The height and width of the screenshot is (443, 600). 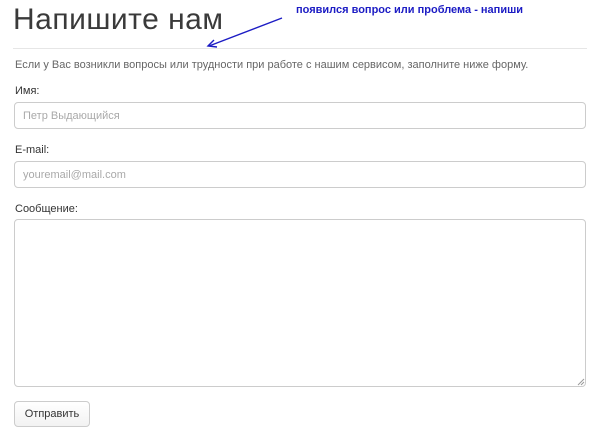 I want to click on annotation-note: появился вопрос или проблема - напиши, so click(x=410, y=10).